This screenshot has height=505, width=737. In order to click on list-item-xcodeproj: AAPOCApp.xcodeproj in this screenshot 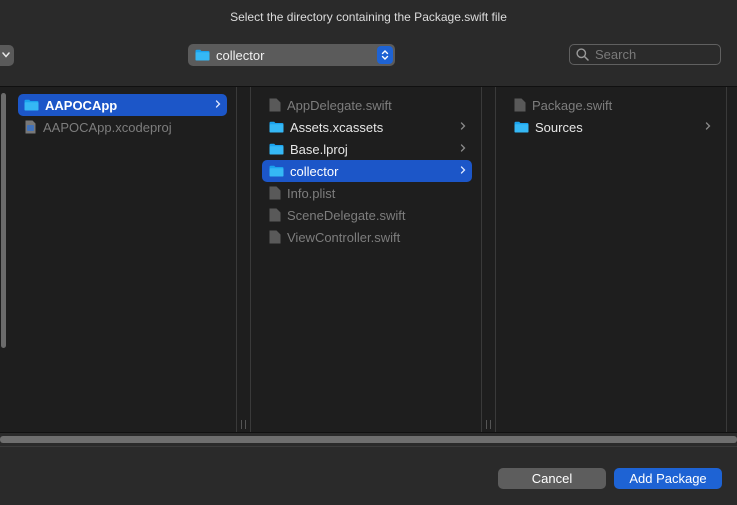, I will do `click(122, 127)`.